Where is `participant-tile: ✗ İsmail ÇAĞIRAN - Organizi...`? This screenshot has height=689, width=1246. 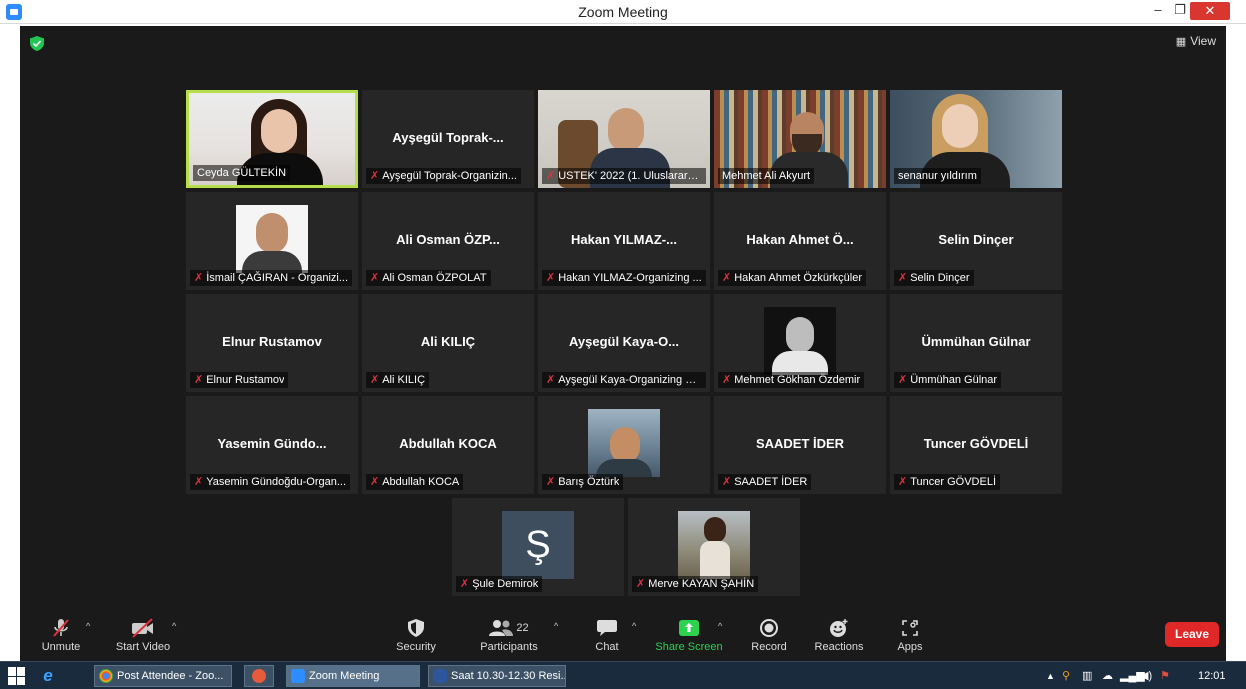
participant-tile: ✗ İsmail ÇAĞIRAN - Organizi... is located at coordinates (272, 241).